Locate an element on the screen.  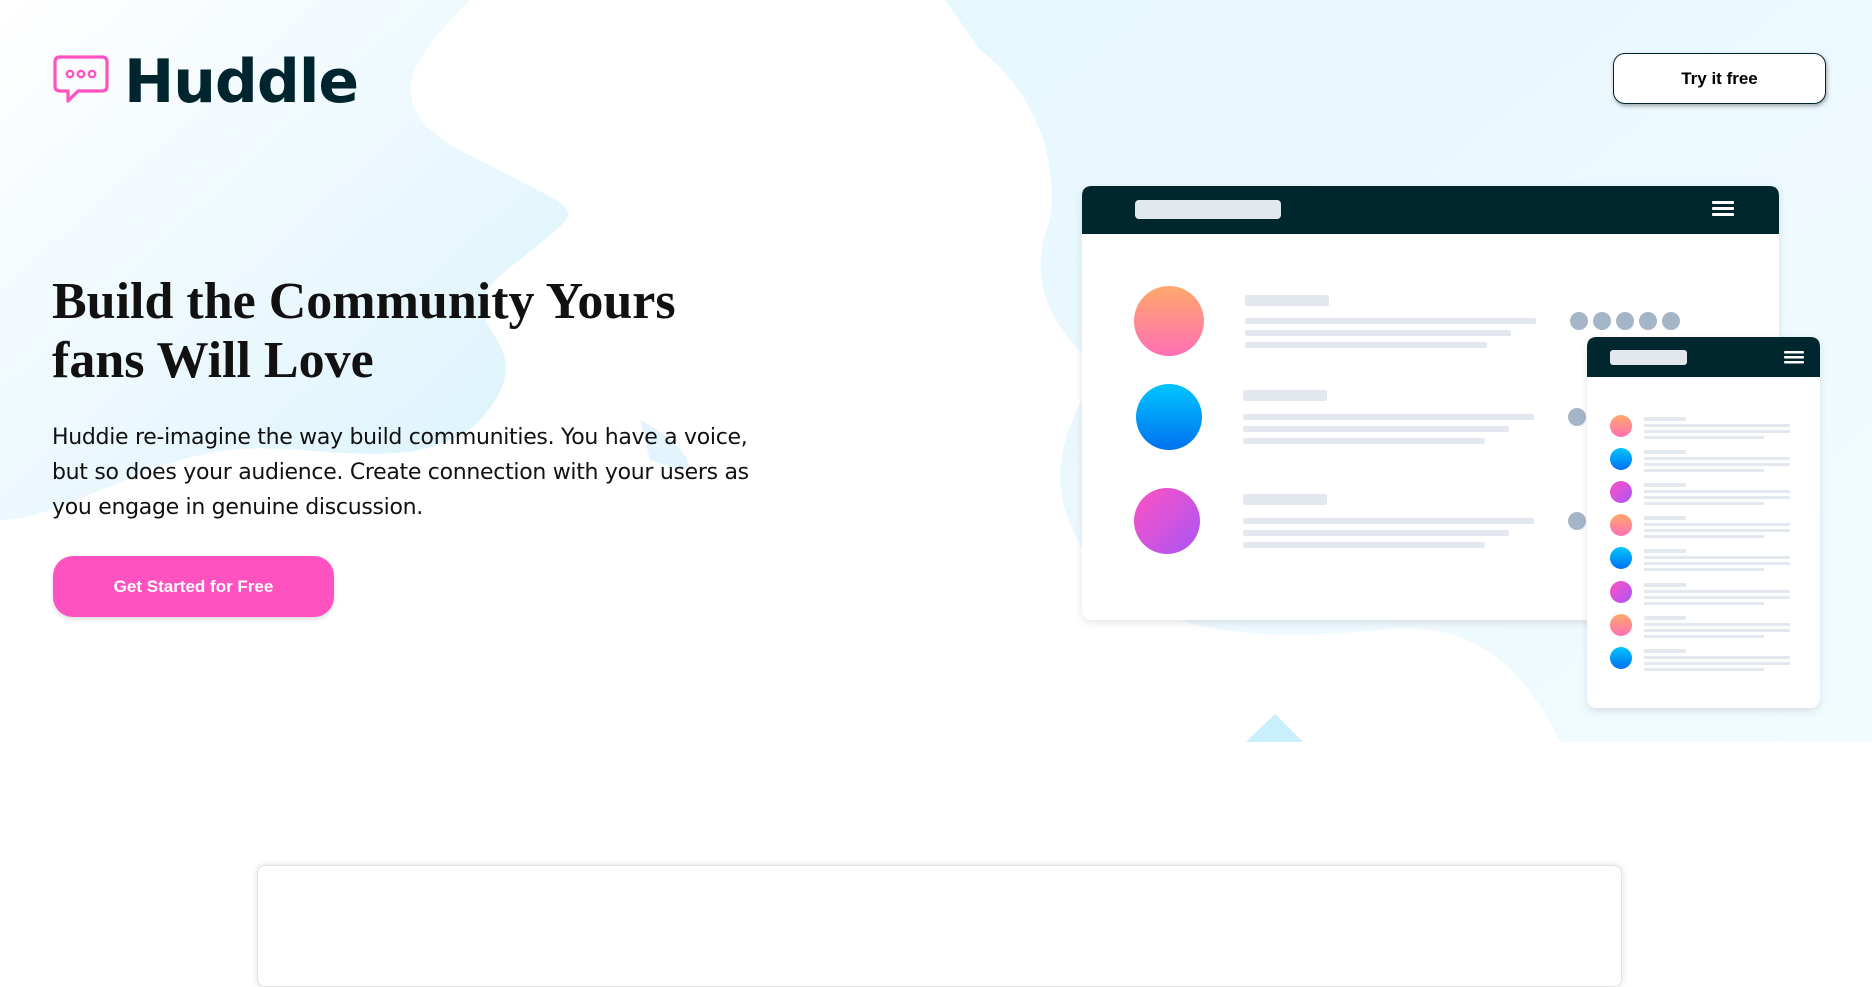
get-started-button: Get Started for Free is located at coordinates (193, 586).